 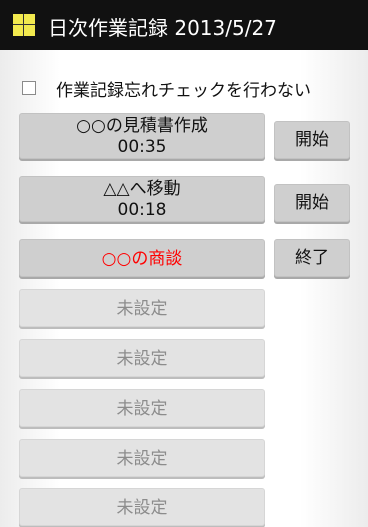 I want to click on task-time: 00:18, so click(x=142, y=210).